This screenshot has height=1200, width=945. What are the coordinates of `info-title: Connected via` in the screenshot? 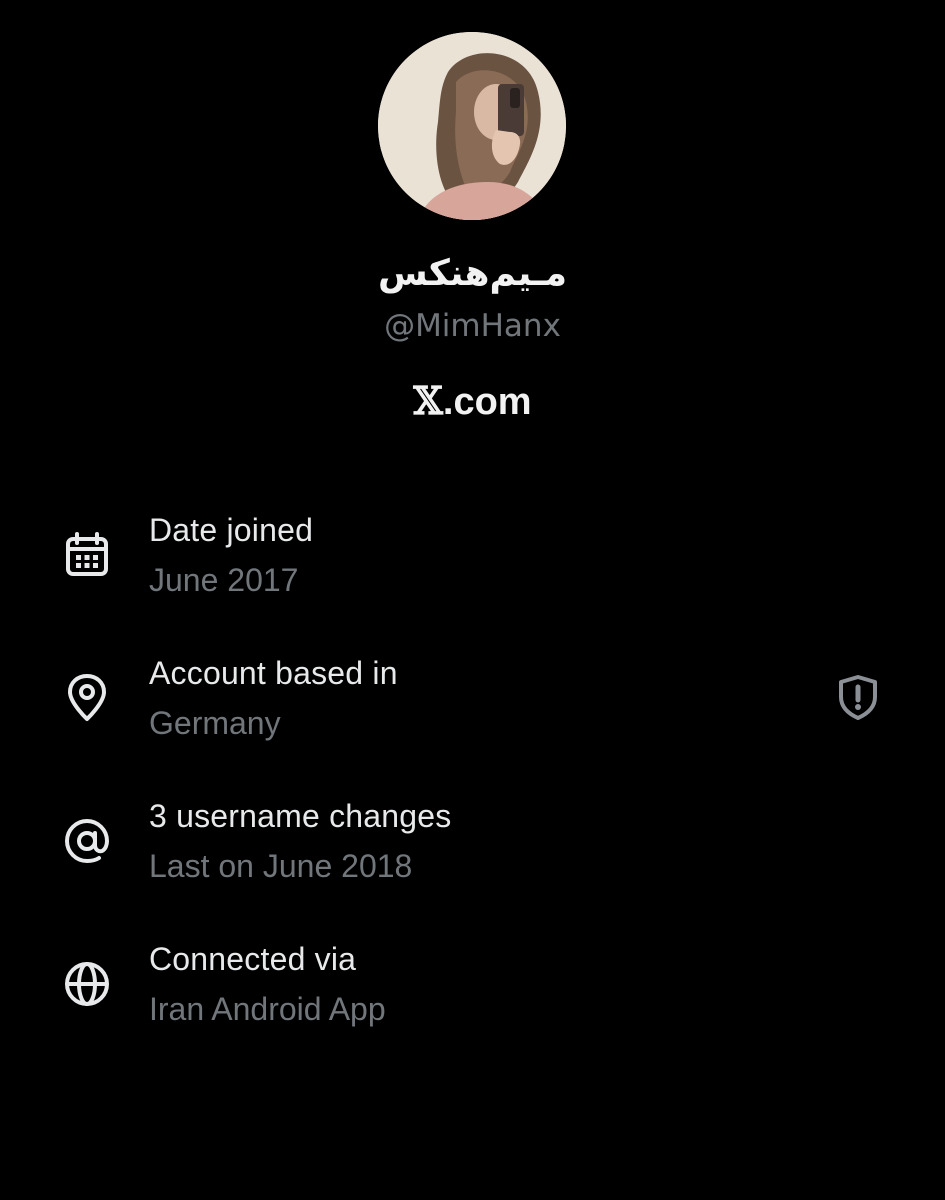 It's located at (253, 959).